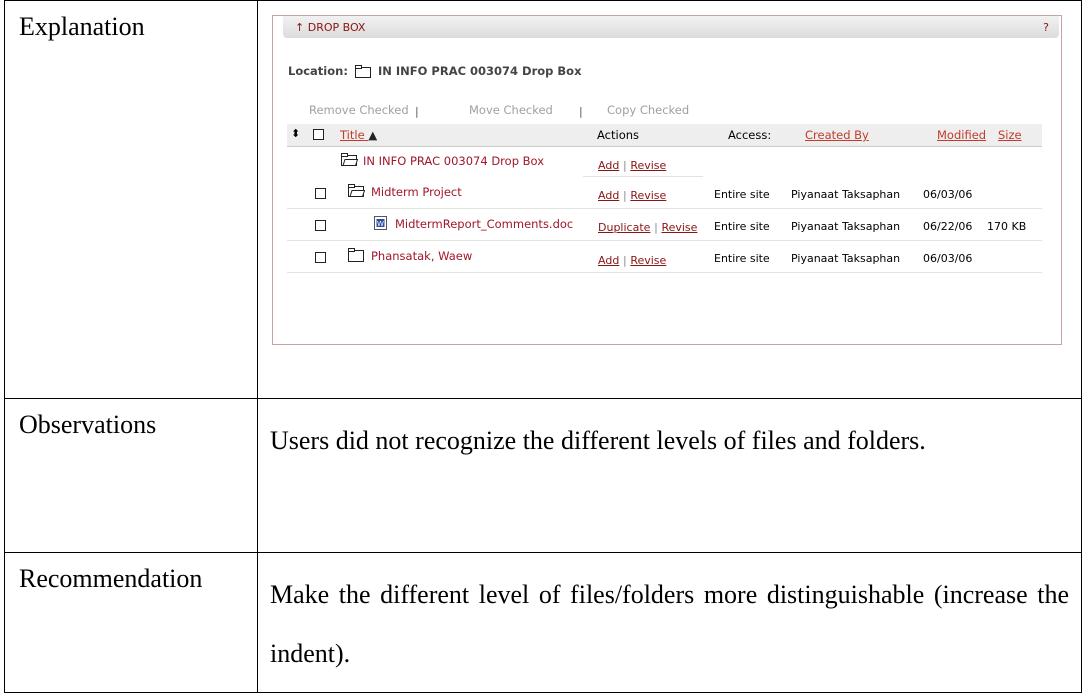 The height and width of the screenshot is (693, 1086). Describe the element at coordinates (961, 135) in the screenshot. I see `modified-column-header: Modified` at that location.